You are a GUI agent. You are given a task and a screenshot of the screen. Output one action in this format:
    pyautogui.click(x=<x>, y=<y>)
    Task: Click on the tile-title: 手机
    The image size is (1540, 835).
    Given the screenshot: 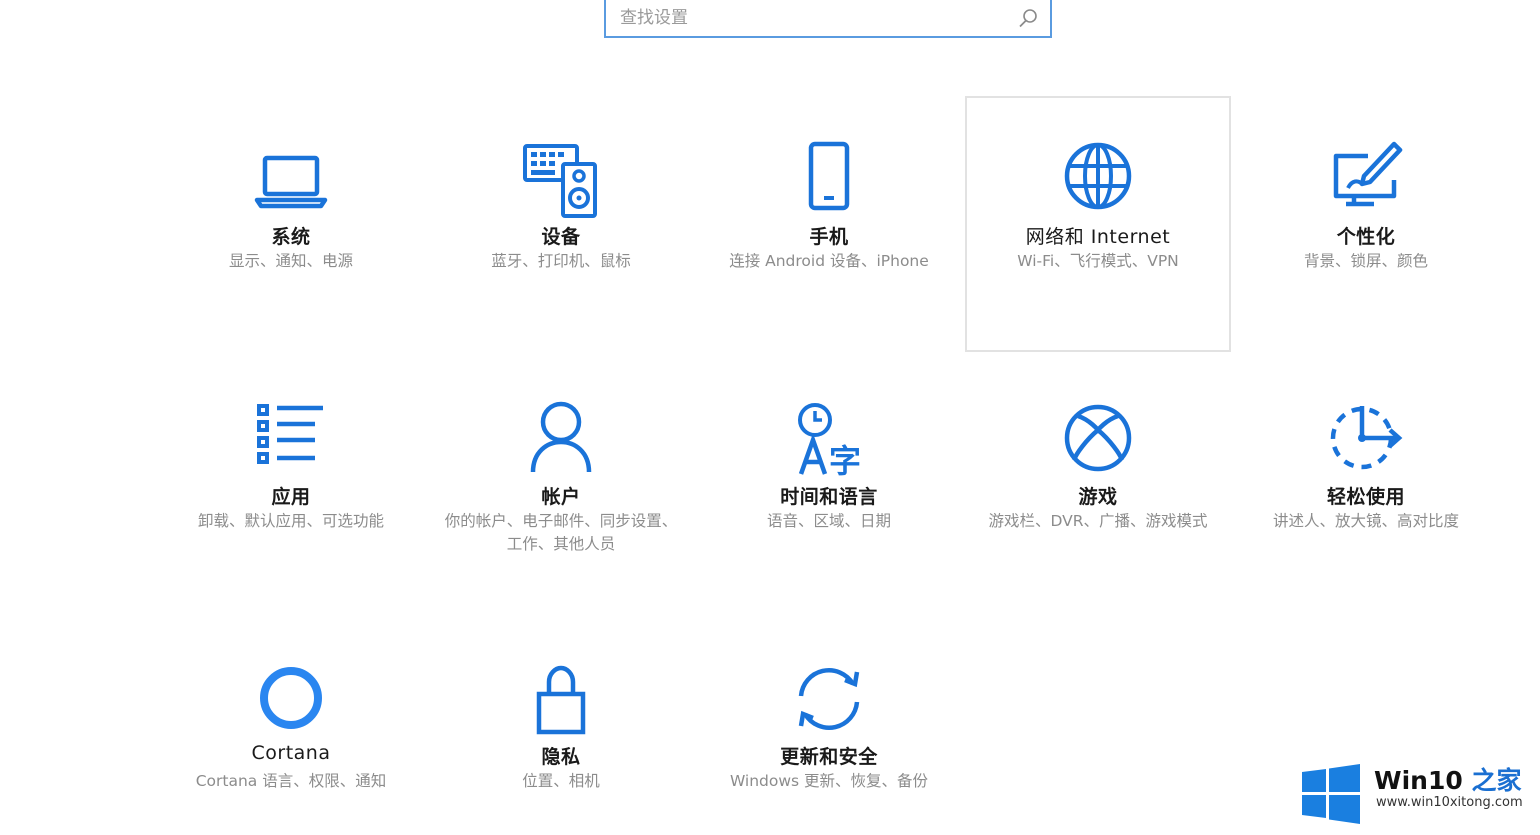 What is the action you would take?
    pyautogui.click(x=829, y=237)
    